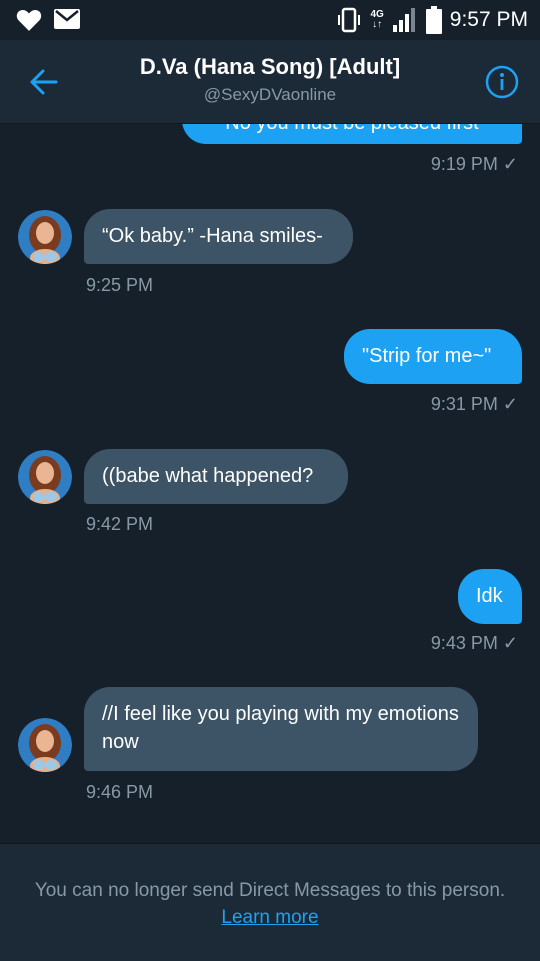 The height and width of the screenshot is (961, 540). Describe the element at coordinates (427, 356) in the screenshot. I see `message-text: "Strip for me~"` at that location.